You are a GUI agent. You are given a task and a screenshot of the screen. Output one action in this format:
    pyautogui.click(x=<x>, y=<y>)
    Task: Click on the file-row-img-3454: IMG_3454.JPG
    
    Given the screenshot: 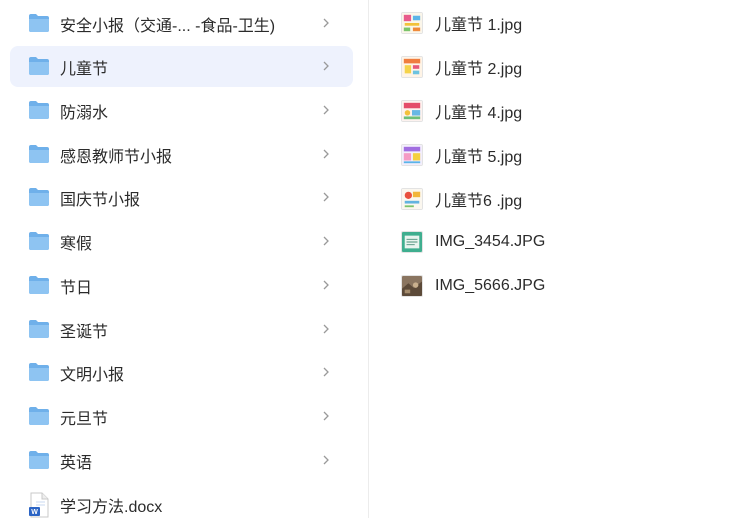 What is the action you would take?
    pyautogui.click(x=551, y=242)
    